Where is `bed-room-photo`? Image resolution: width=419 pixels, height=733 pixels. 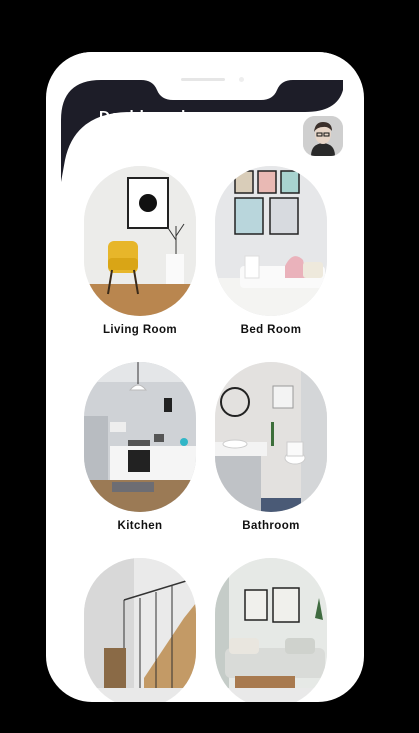
bed-room-photo is located at coordinates (271, 241).